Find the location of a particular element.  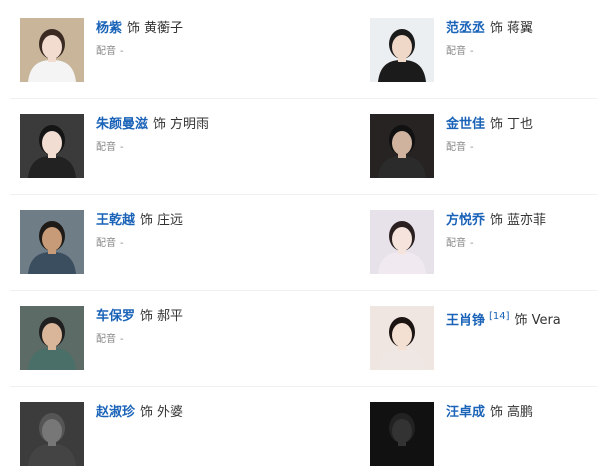

cast-card: 王乾越饰庄远 配音 - is located at coordinates (160, 243).